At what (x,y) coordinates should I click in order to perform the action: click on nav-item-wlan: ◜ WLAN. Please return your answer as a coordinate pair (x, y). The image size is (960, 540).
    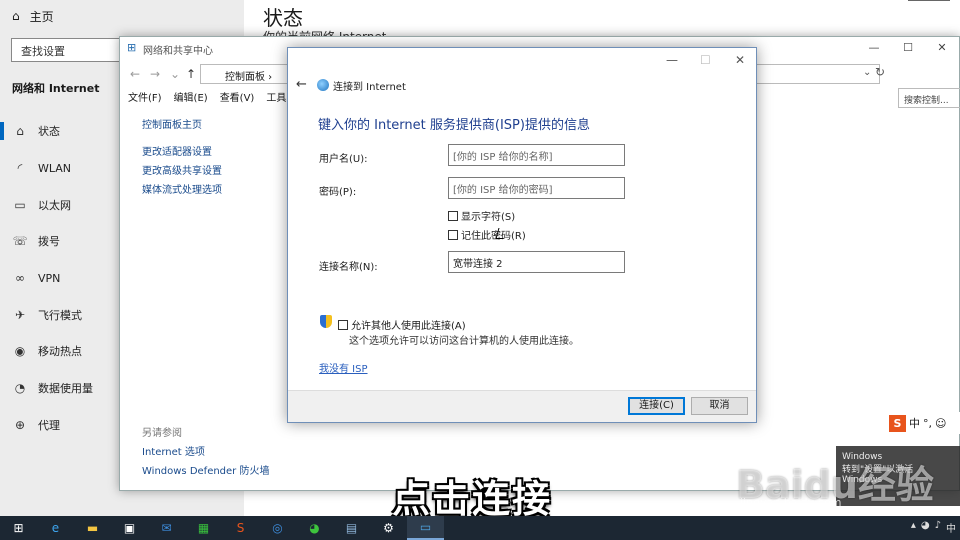
    Looking at the image, I should click on (41, 168).